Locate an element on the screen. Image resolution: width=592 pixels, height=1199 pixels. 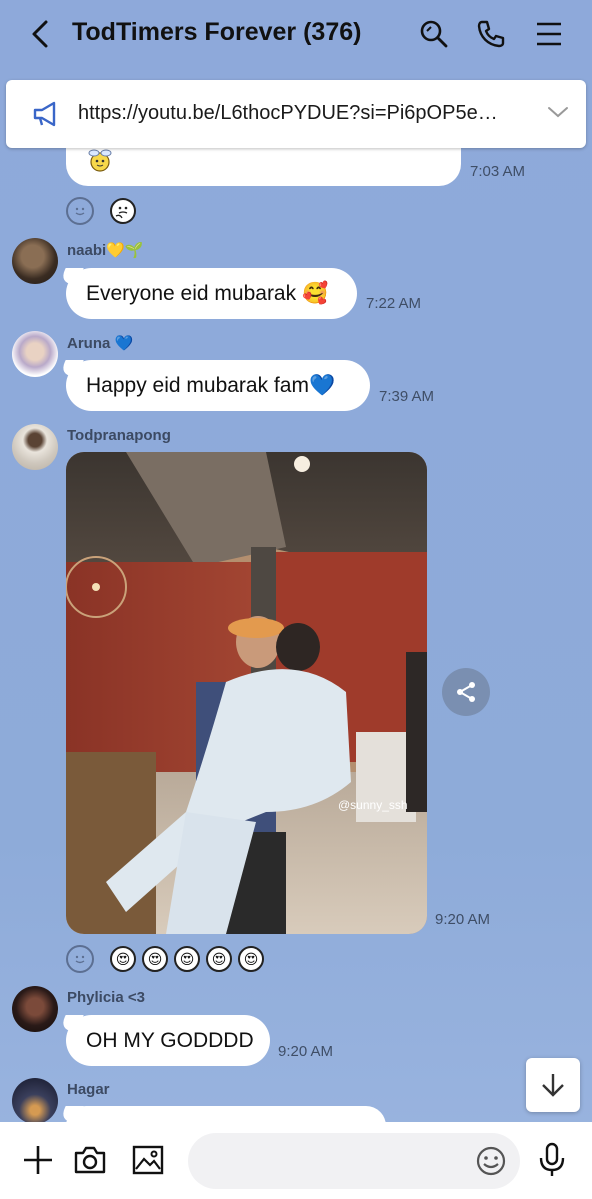
chat-header: TodTimers Forever (376) is located at coordinates (296, 36).